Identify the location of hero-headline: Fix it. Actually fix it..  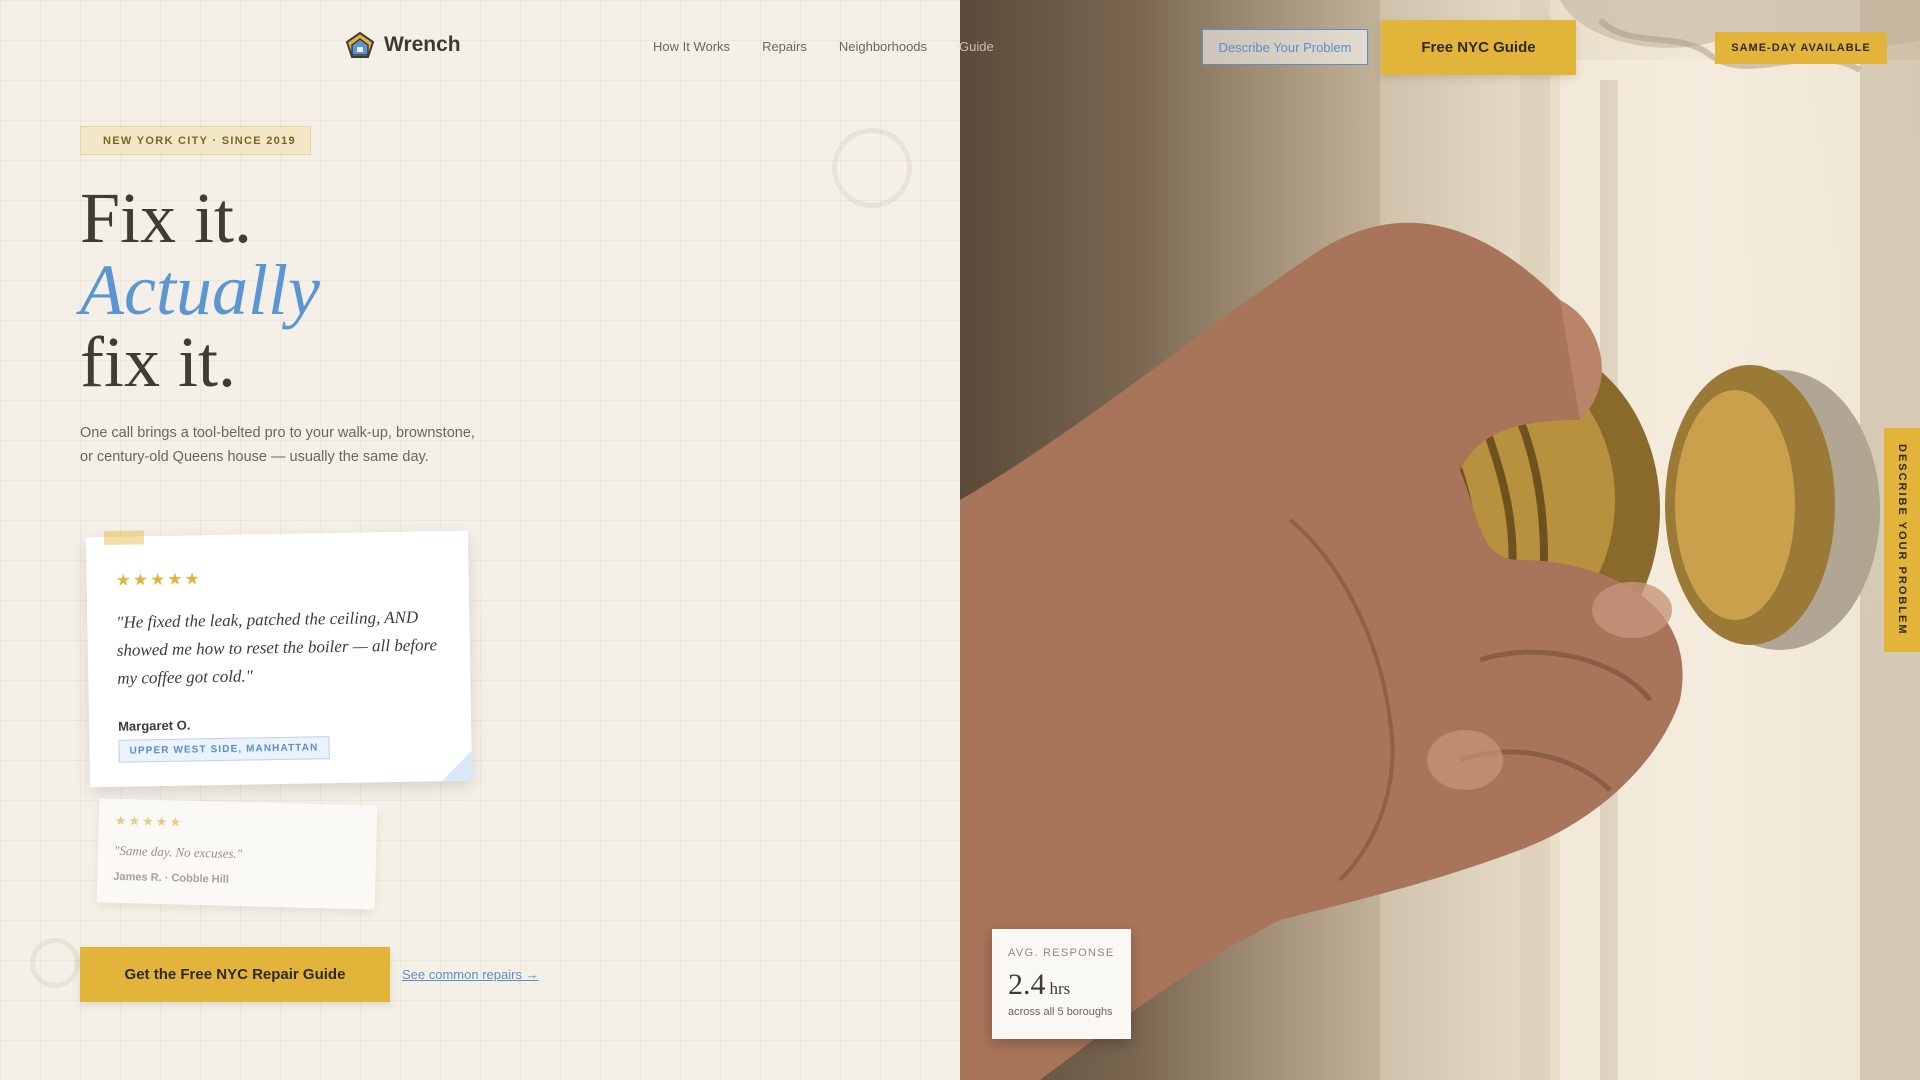
(200, 290).